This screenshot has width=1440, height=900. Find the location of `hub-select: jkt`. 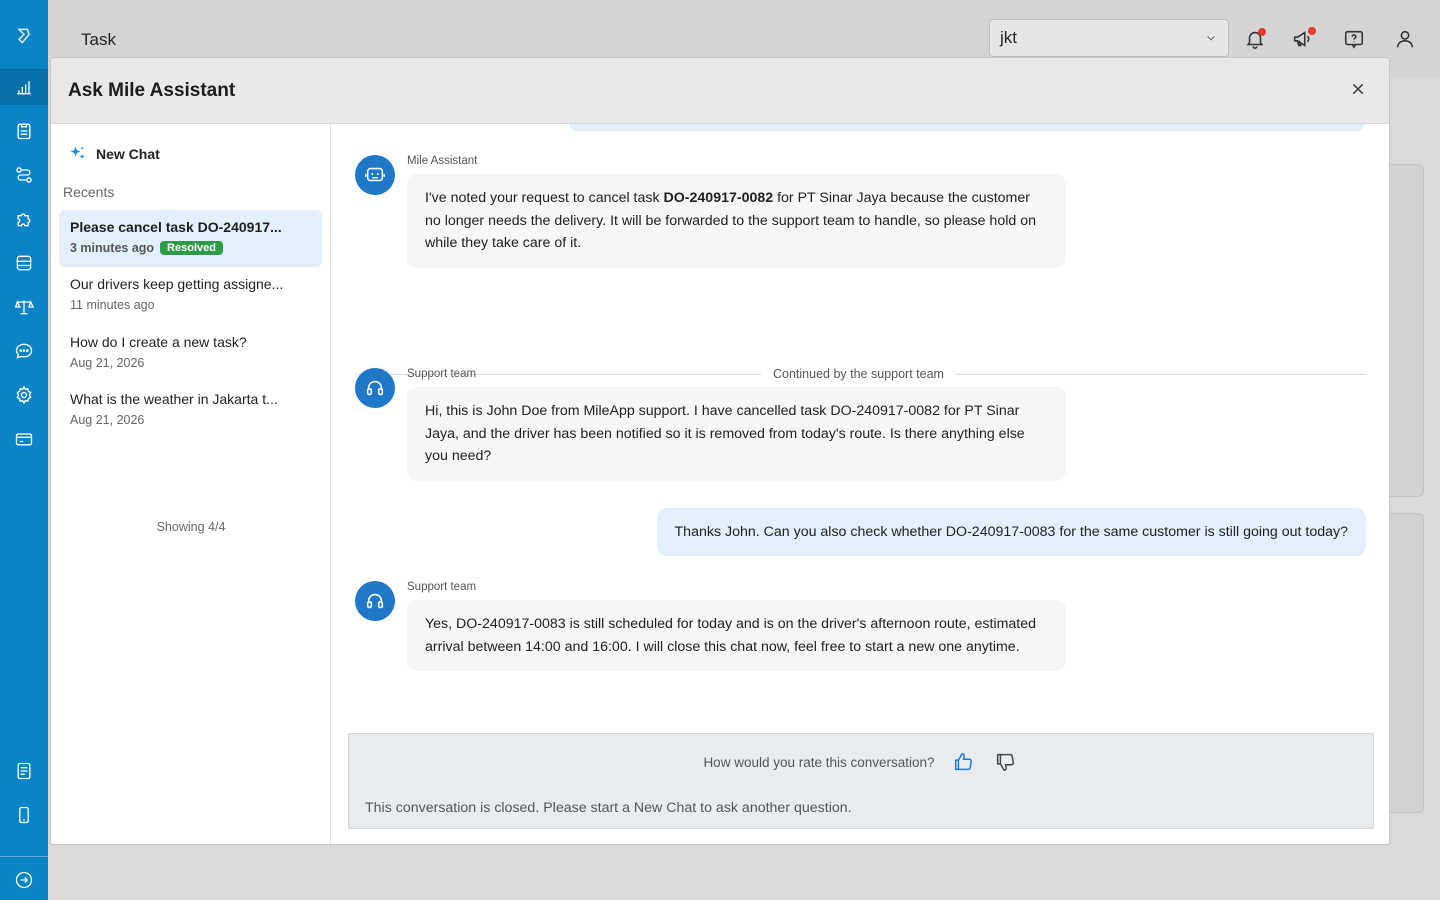

hub-select: jkt is located at coordinates (1109, 38).